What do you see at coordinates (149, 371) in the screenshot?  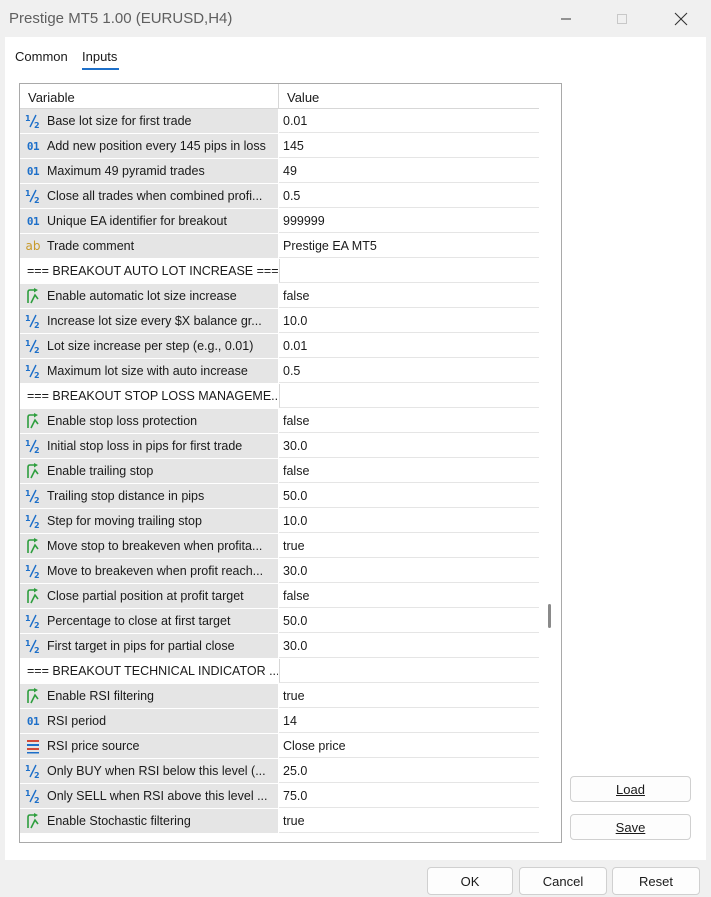 I see `variable-cell: 1 2 Maximum lot size with auto increase` at bounding box center [149, 371].